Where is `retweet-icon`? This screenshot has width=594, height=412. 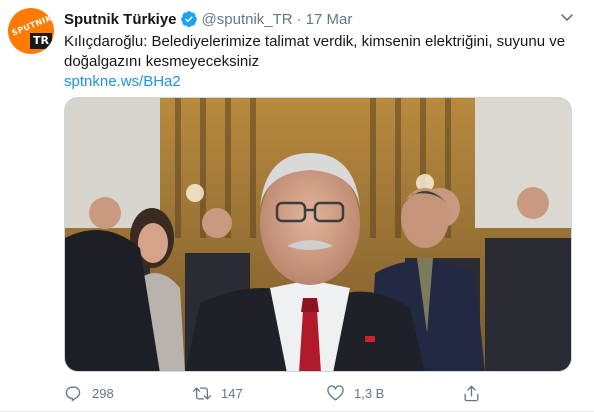 retweet-icon is located at coordinates (202, 393).